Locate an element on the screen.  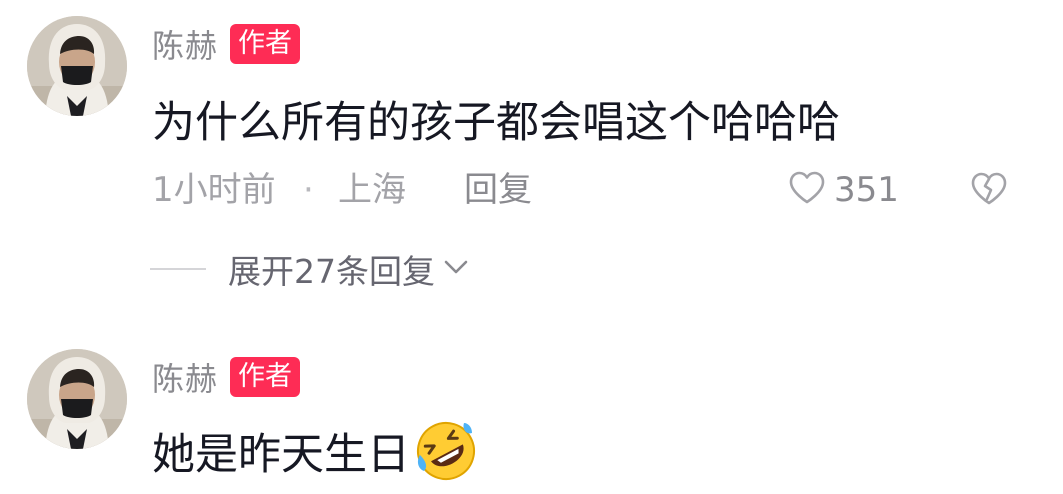
expand-replies-label: 展开27条回复 is located at coordinates (331, 271).